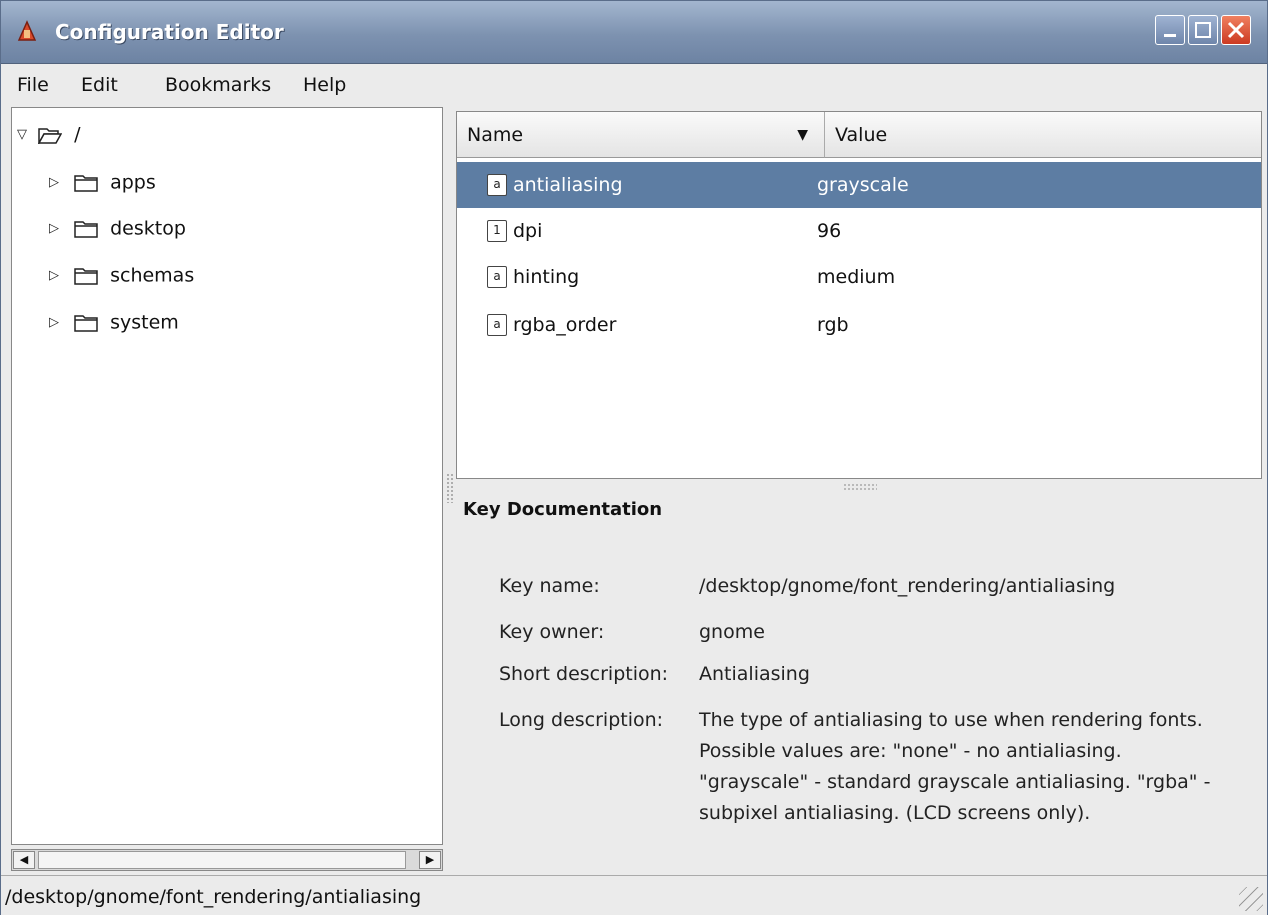 The width and height of the screenshot is (1268, 915). I want to click on tree-item-label: schemas, so click(152, 275).